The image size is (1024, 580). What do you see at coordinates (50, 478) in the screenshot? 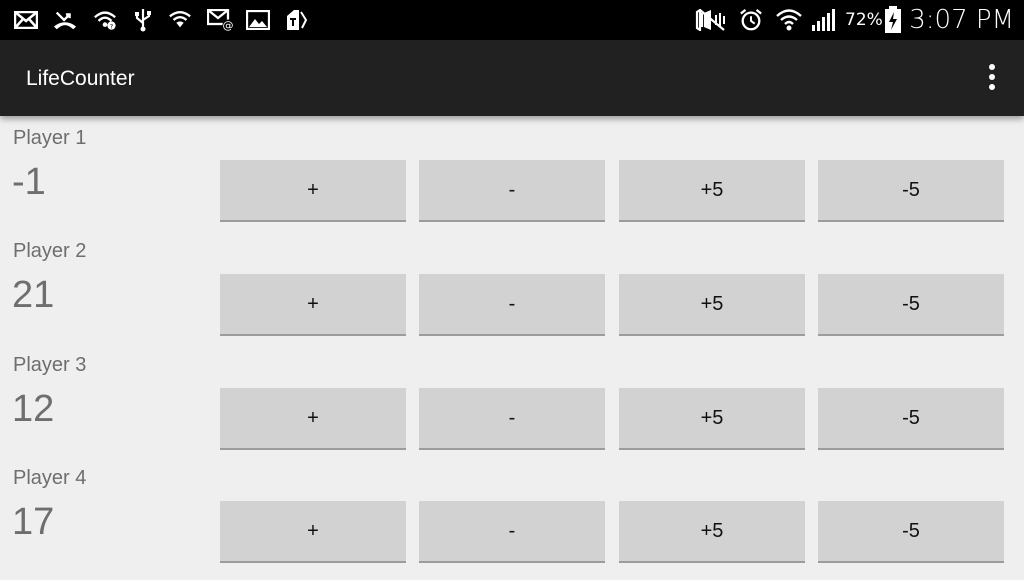
I see `player-name: Player 4` at bounding box center [50, 478].